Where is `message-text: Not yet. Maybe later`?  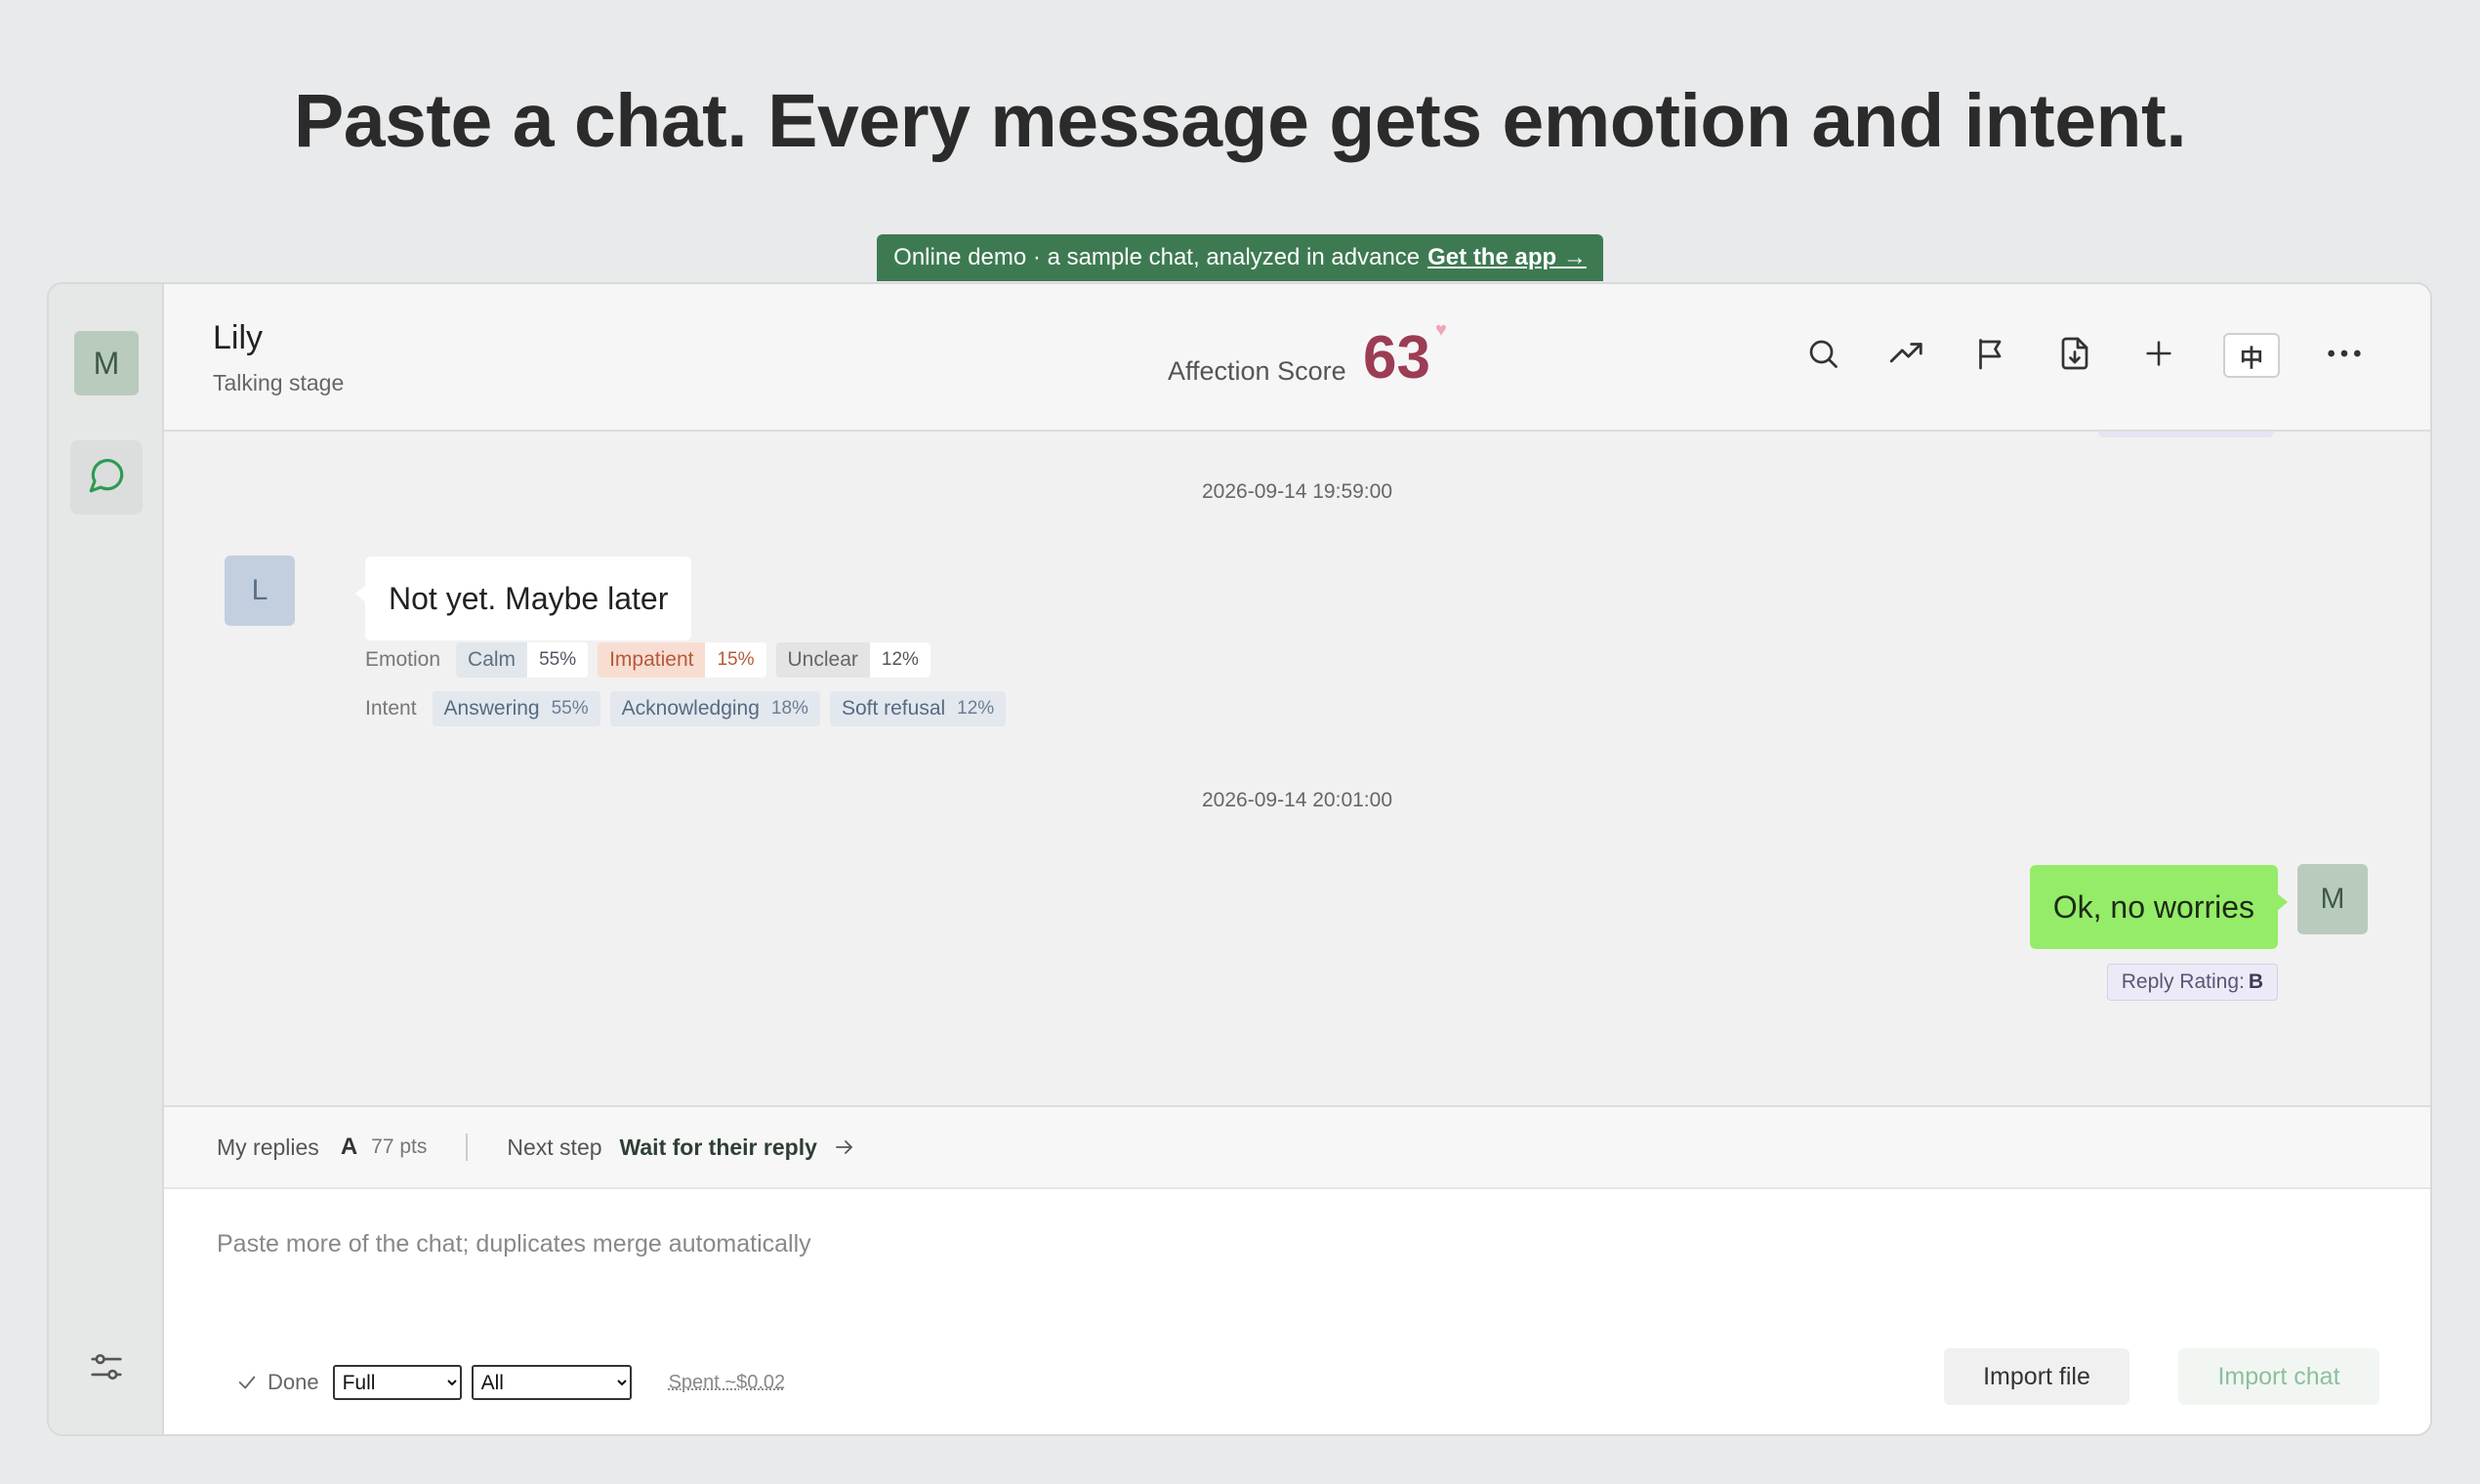 message-text: Not yet. Maybe later is located at coordinates (529, 598).